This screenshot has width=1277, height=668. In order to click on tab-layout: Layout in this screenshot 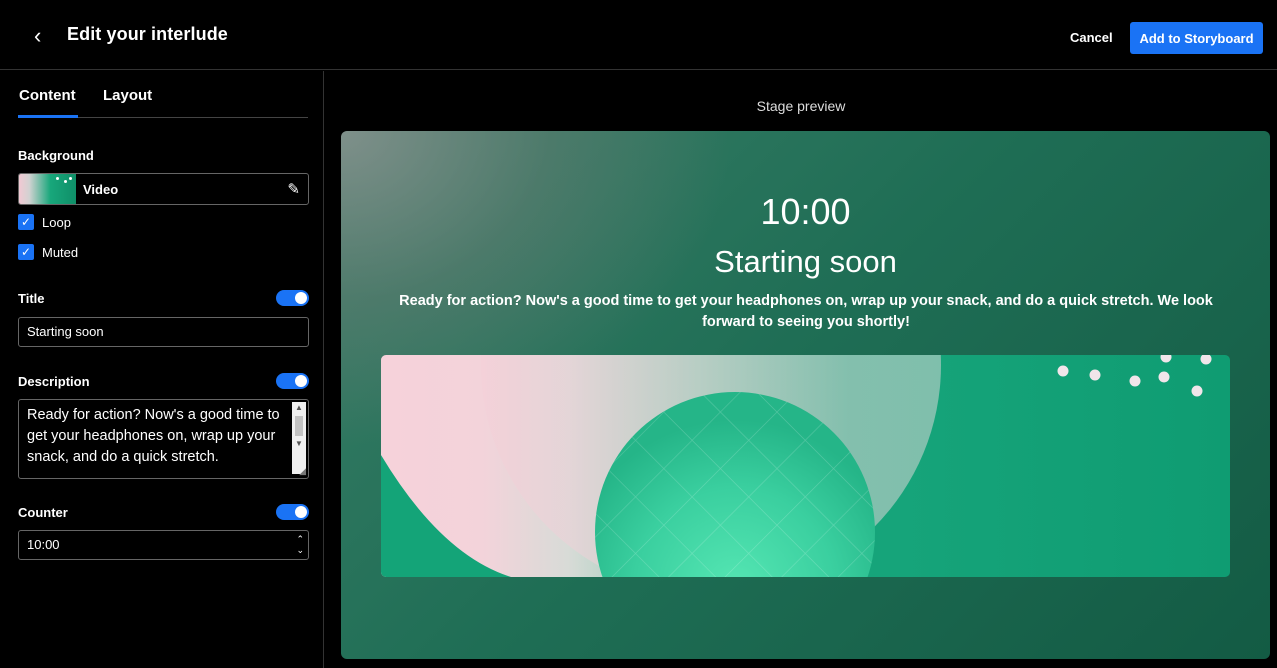, I will do `click(127, 95)`.